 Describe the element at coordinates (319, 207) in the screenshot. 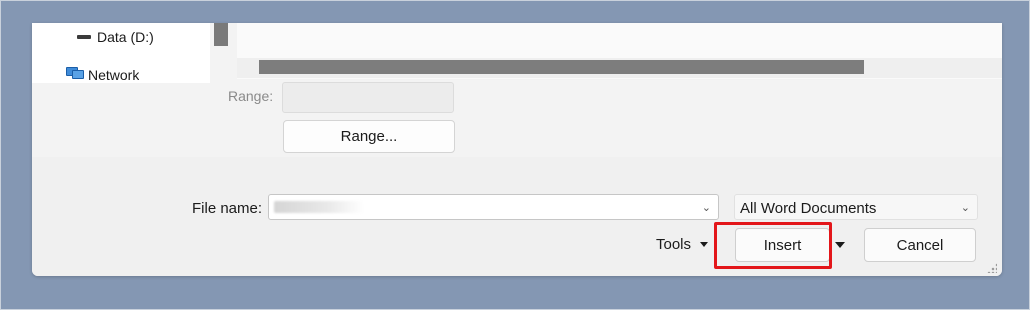

I see `blurred-file-name` at that location.